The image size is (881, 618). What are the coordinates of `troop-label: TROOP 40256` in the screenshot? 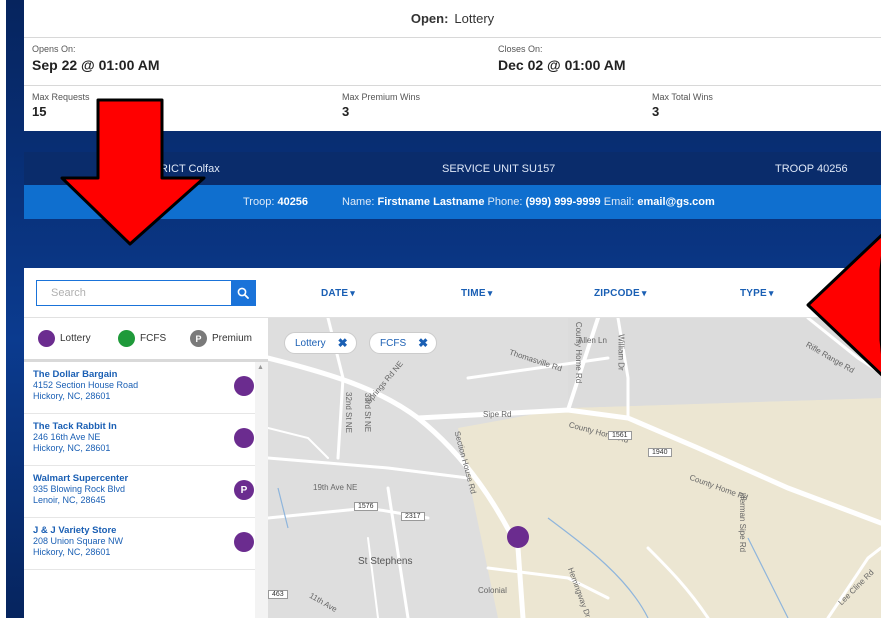 It's located at (811, 168).